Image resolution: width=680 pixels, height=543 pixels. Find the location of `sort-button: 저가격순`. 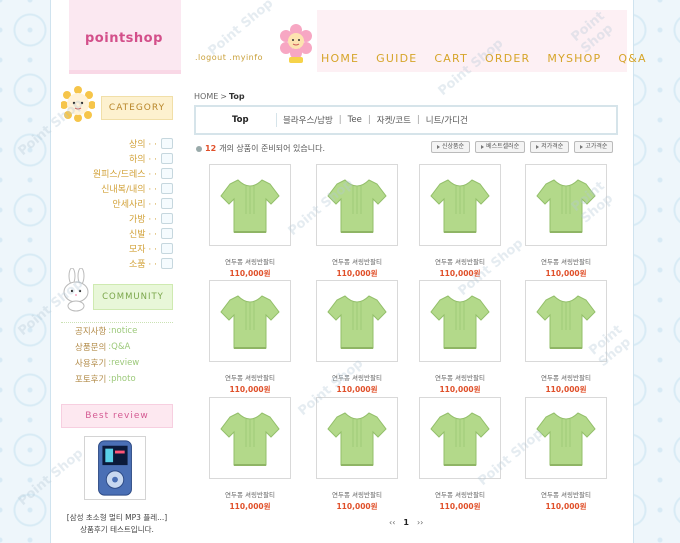

sort-button: 저가격순 is located at coordinates (550, 147).